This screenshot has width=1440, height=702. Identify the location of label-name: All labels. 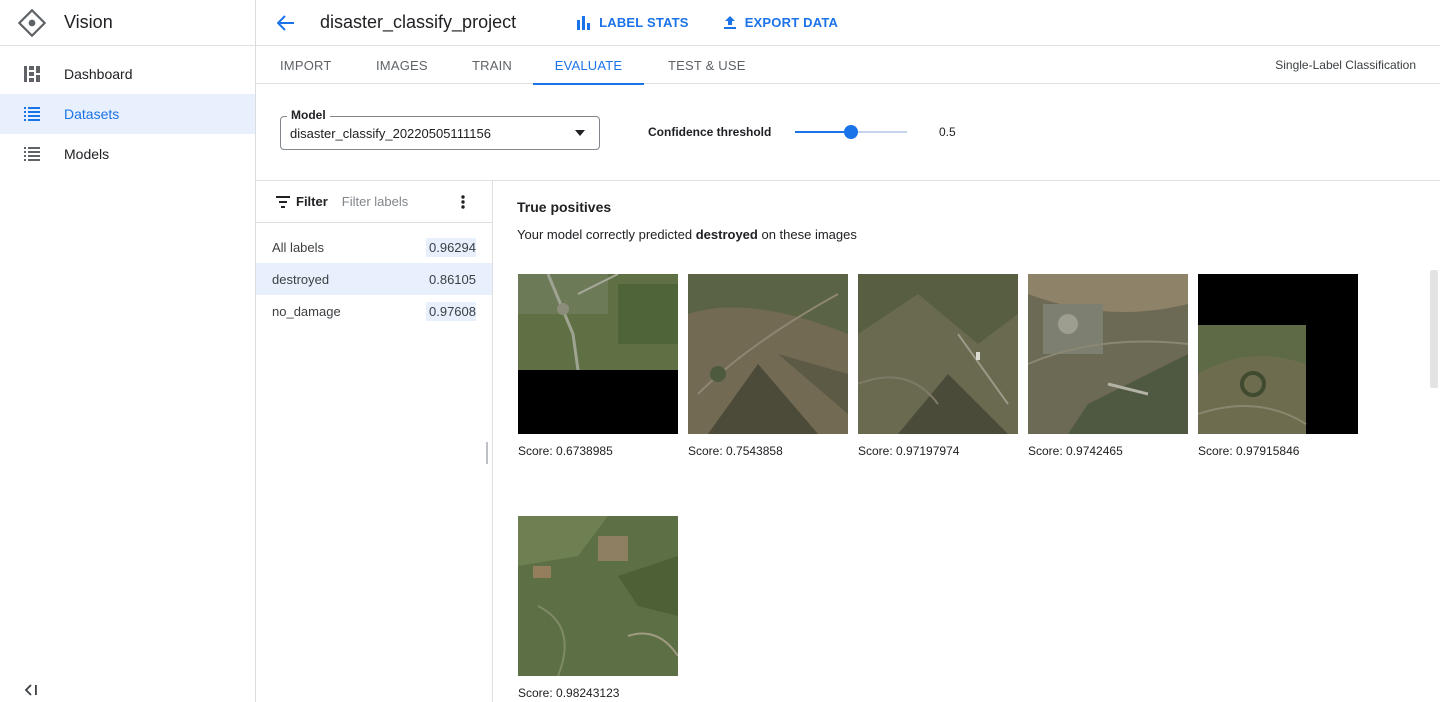
(298, 247).